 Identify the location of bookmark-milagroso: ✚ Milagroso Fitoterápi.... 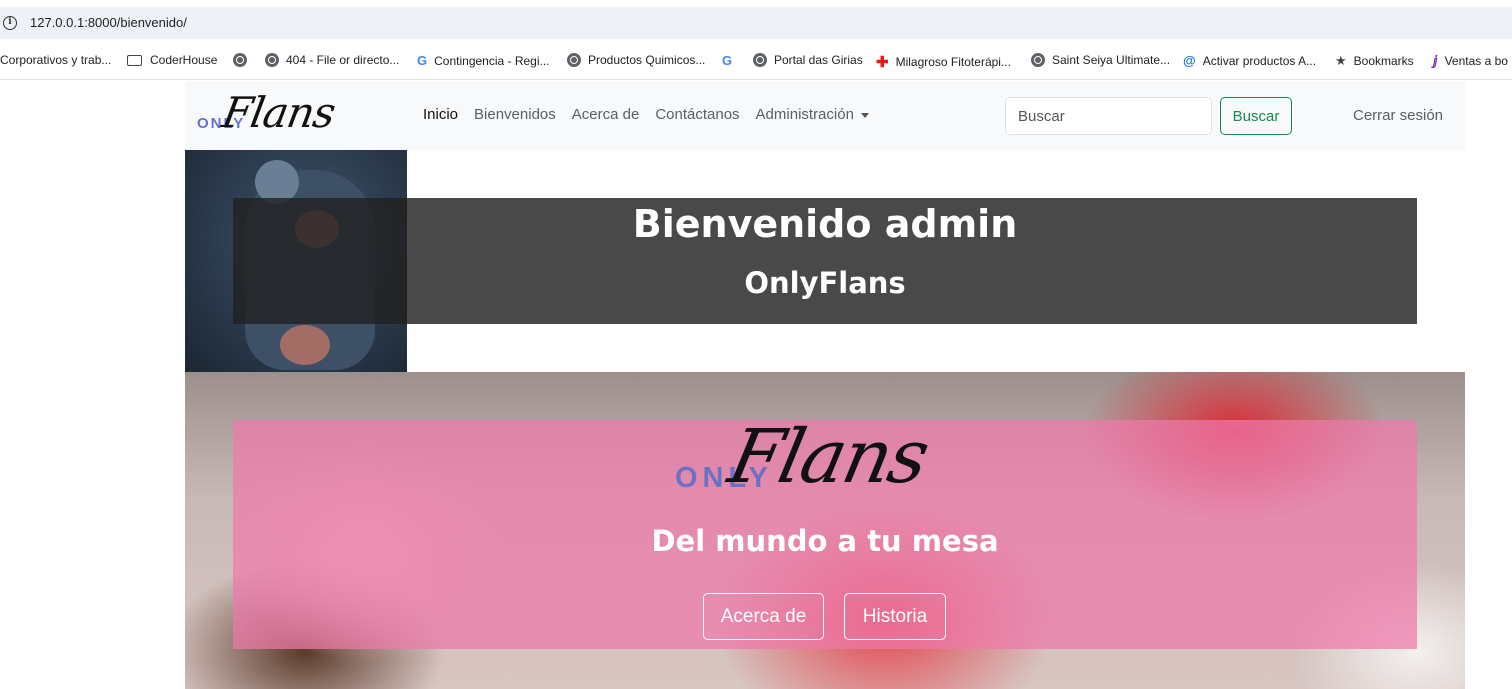
(943, 62).